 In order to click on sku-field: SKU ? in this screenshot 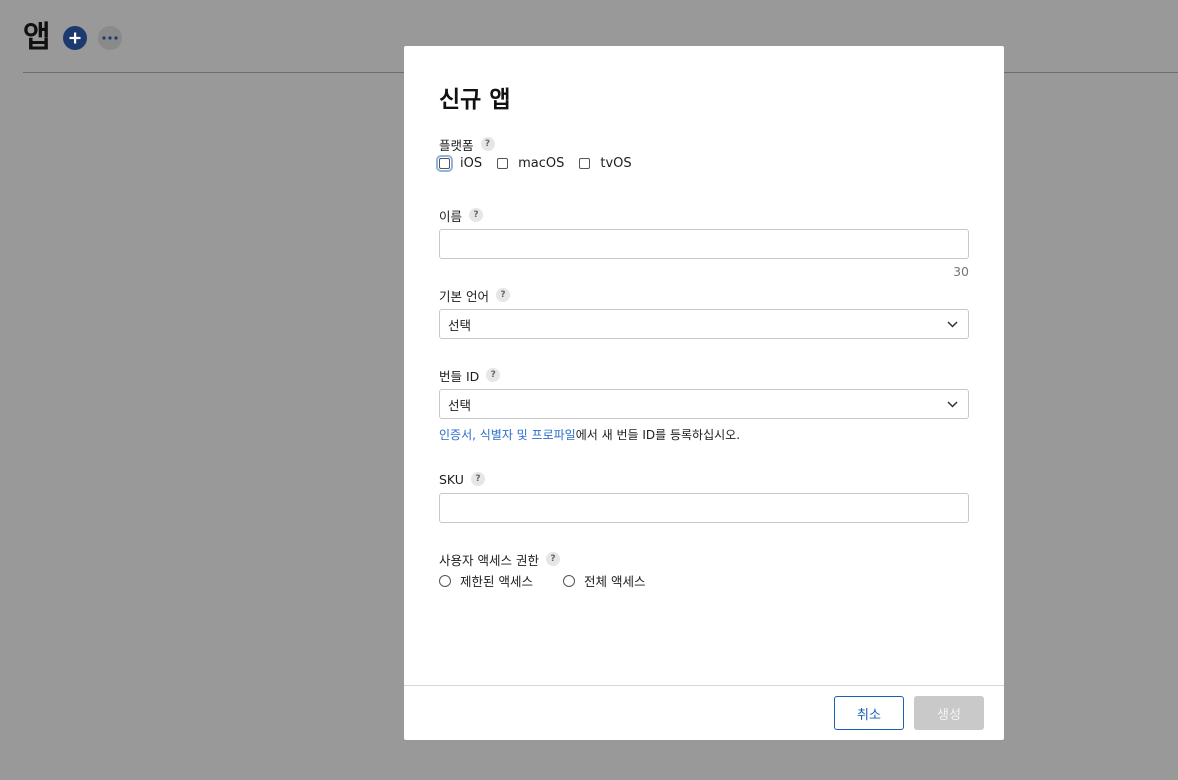, I will do `click(704, 496)`.